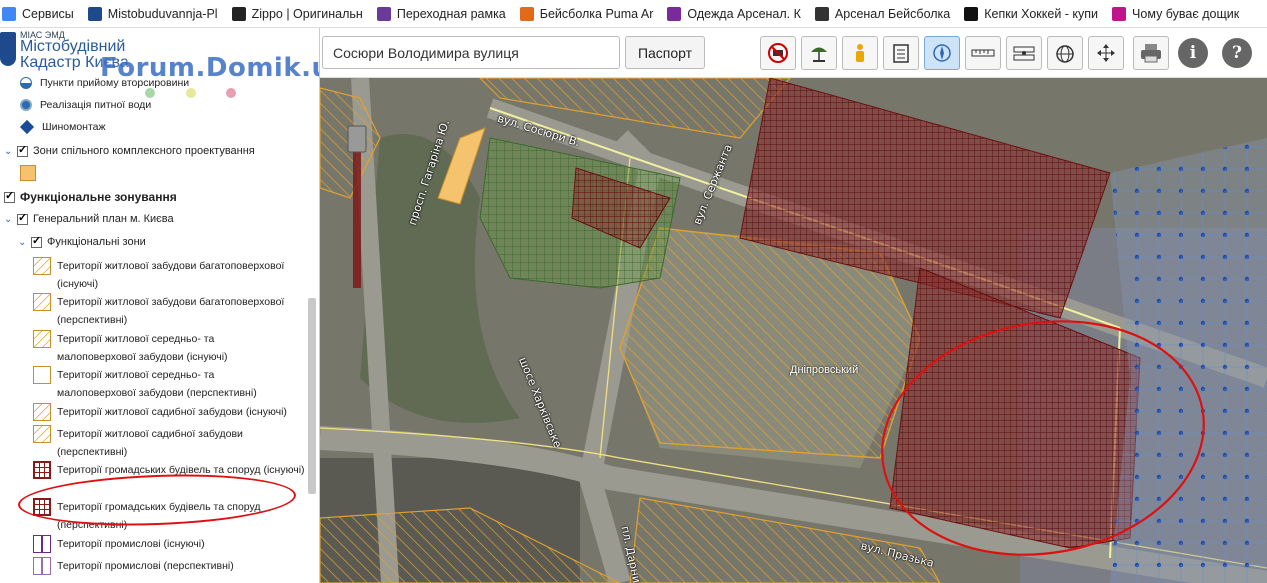 This screenshot has width=1267, height=583. I want to click on tree-general-plan: ⌄ Генеральний план м. Києва, so click(89, 218).